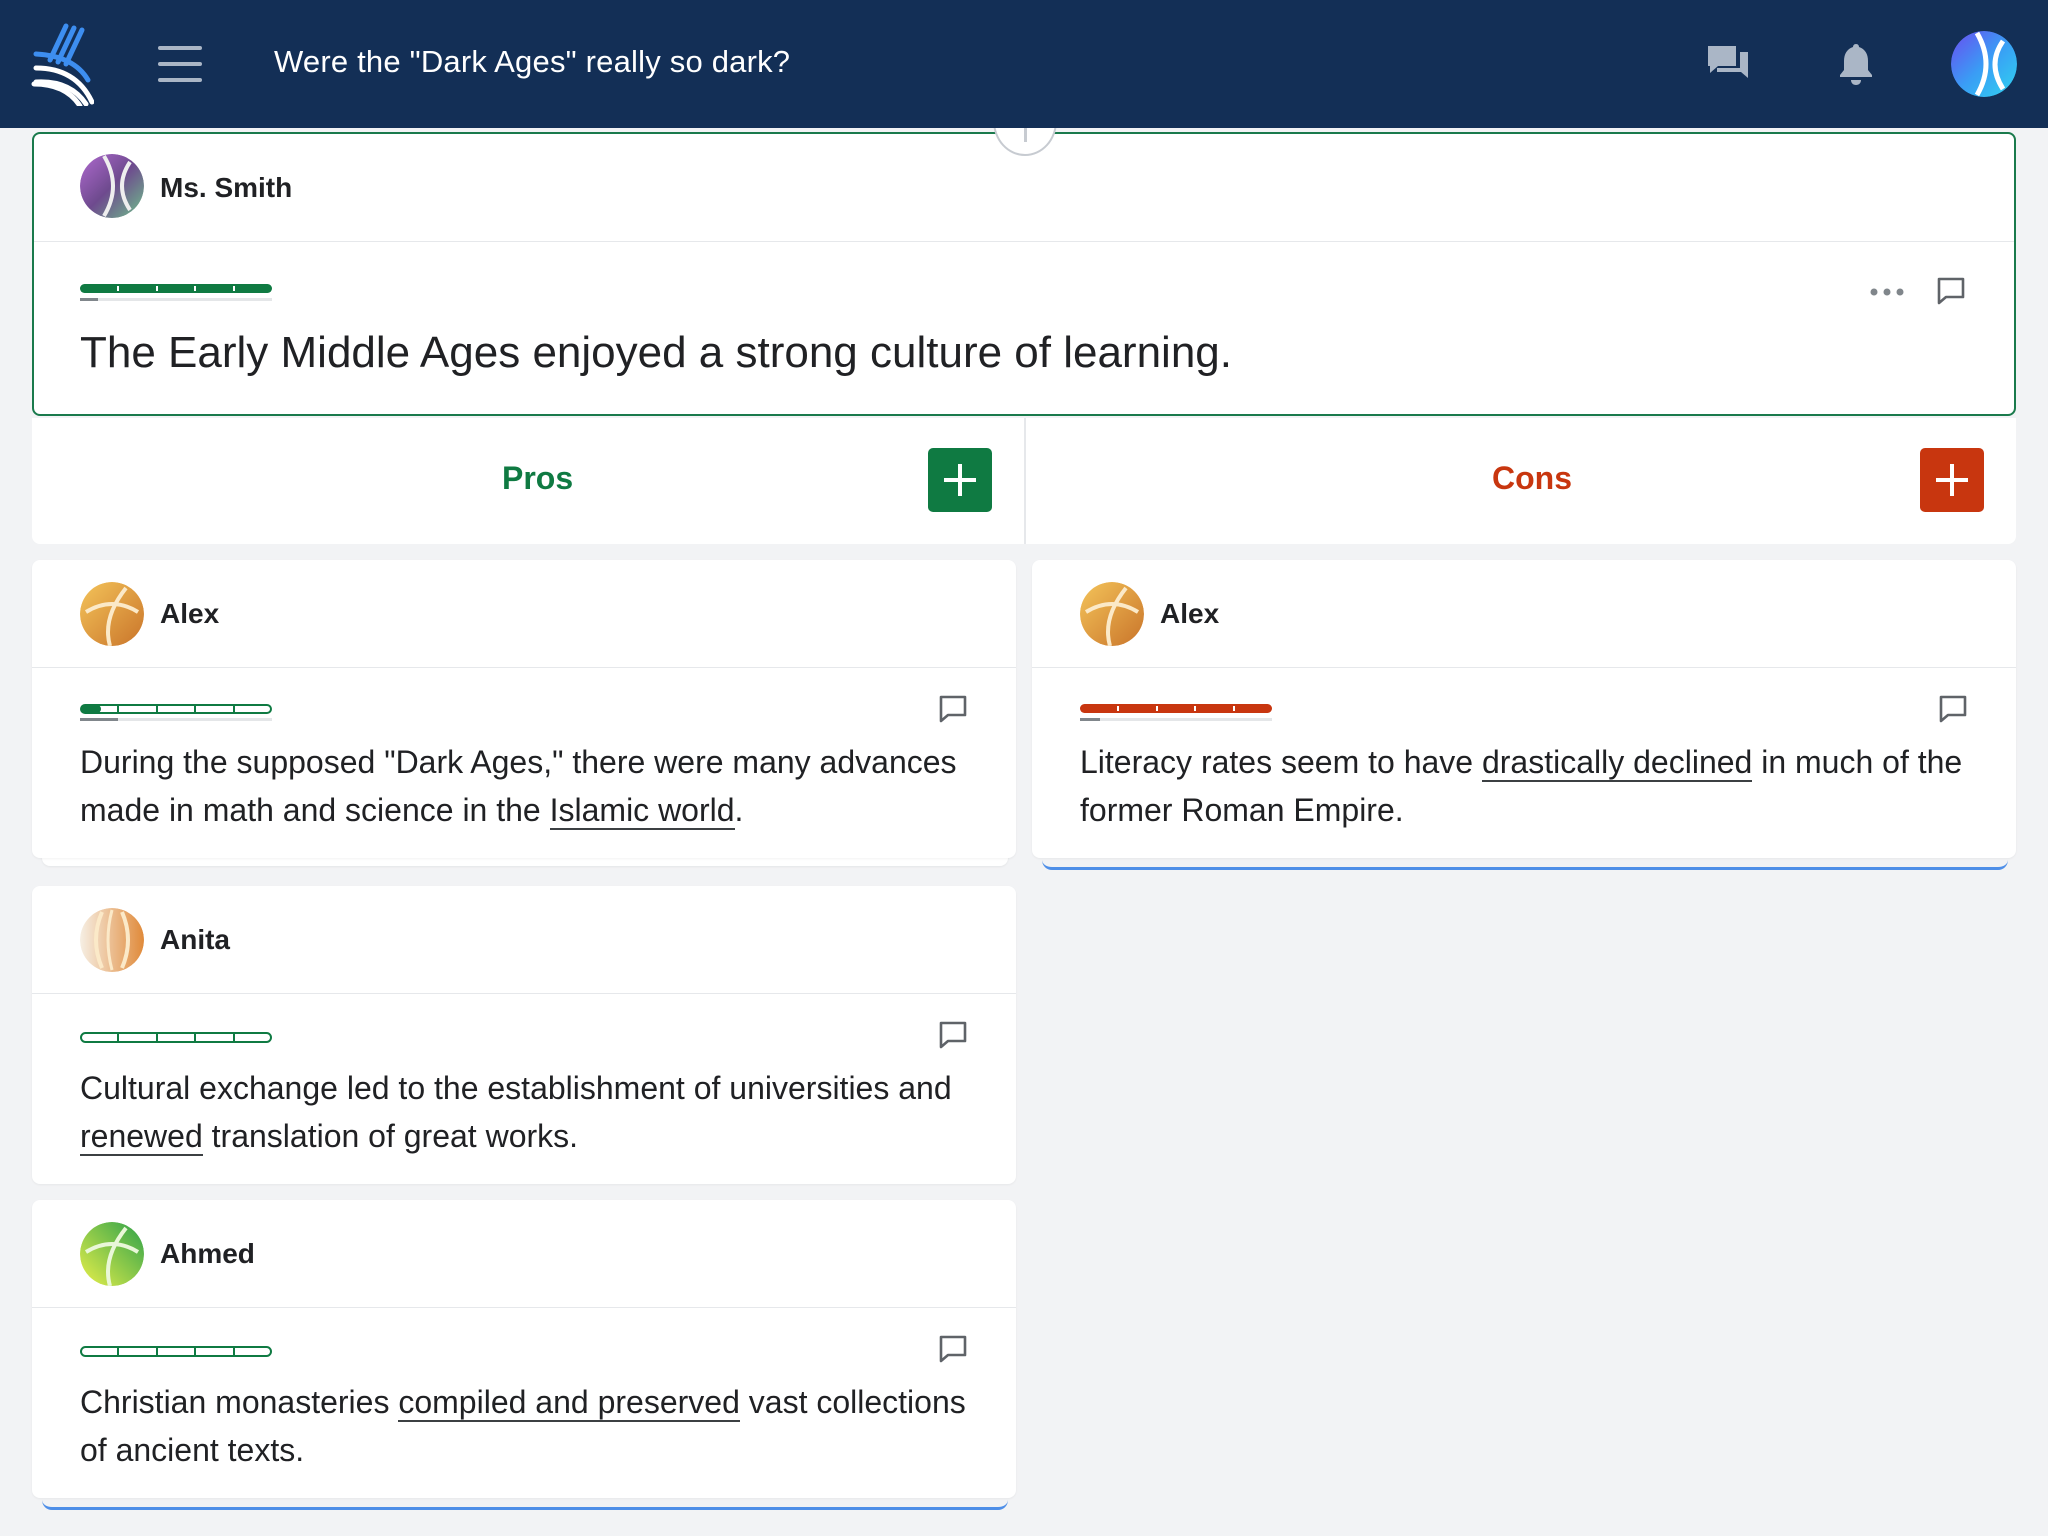 This screenshot has height=1536, width=2048. What do you see at coordinates (524, 1254) in the screenshot?
I see `card-header: Ahmed` at bounding box center [524, 1254].